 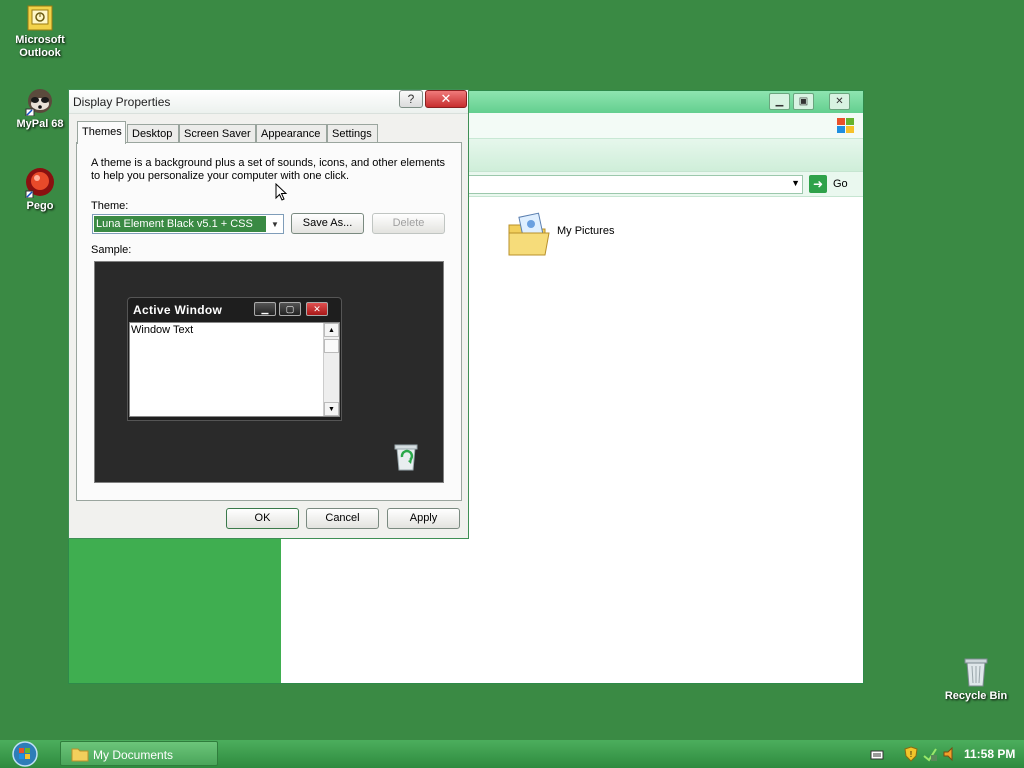 I want to click on outlook-icon, so click(x=40, y=18).